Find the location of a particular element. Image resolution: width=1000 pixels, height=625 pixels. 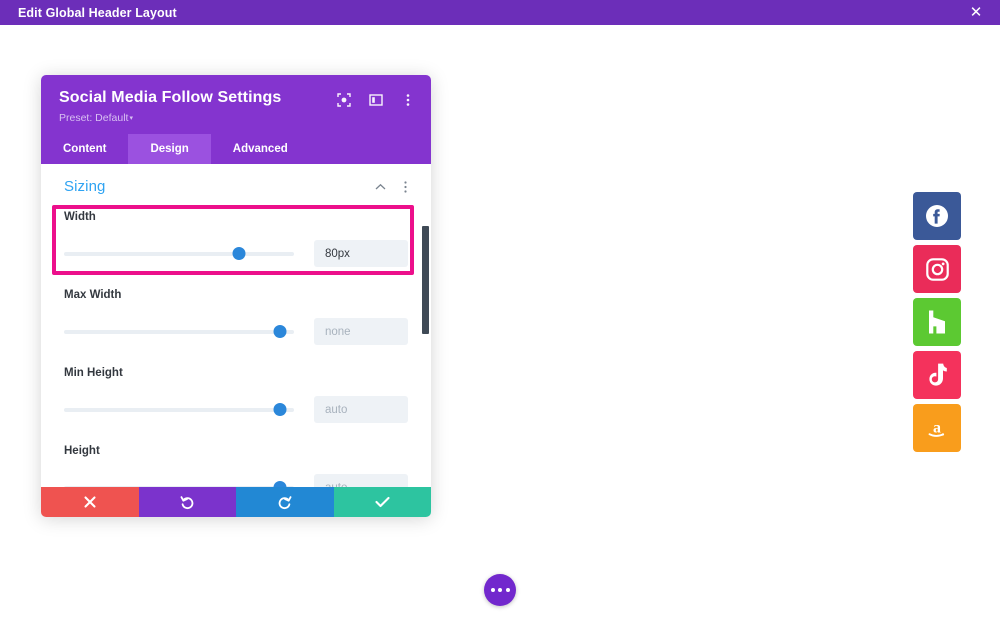

close-icon is located at coordinates (90, 502).